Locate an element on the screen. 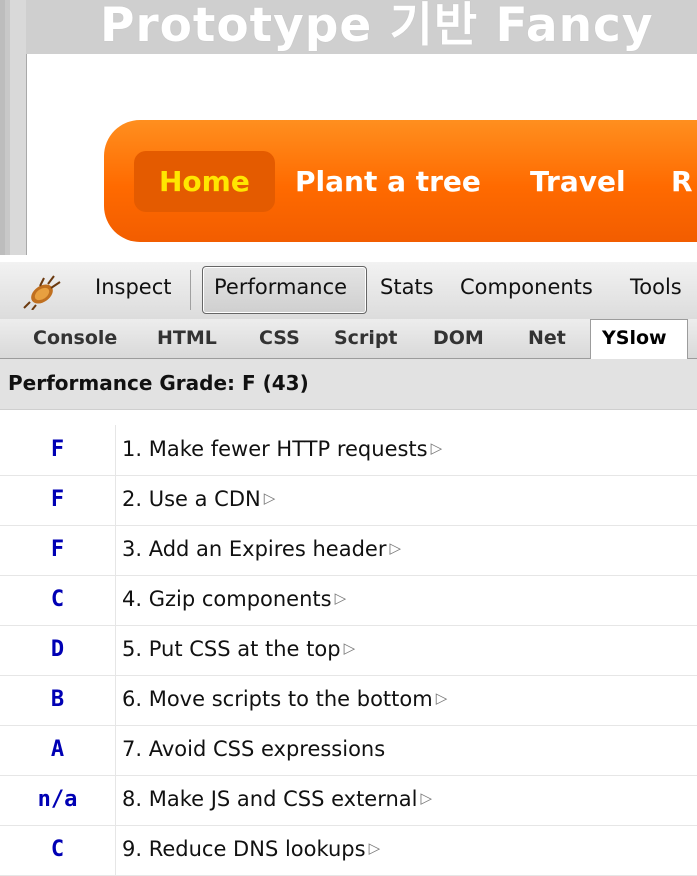 Image resolution: width=697 pixels, height=876 pixels. rule-grade: B is located at coordinates (57, 699).